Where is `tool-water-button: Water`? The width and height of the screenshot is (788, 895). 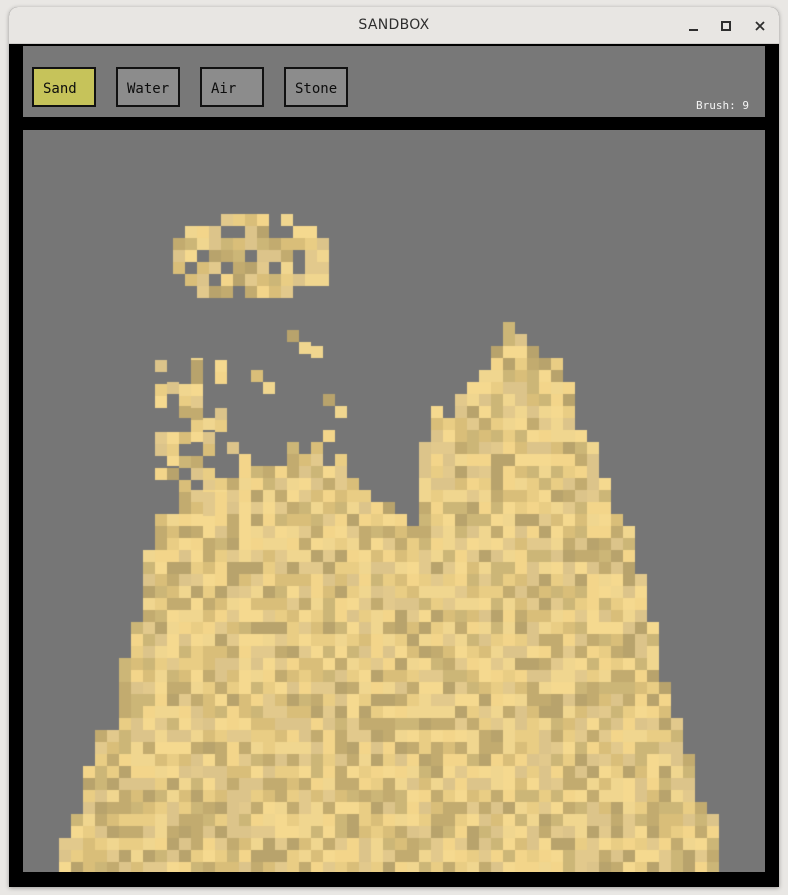 tool-water-button: Water is located at coordinates (148, 87).